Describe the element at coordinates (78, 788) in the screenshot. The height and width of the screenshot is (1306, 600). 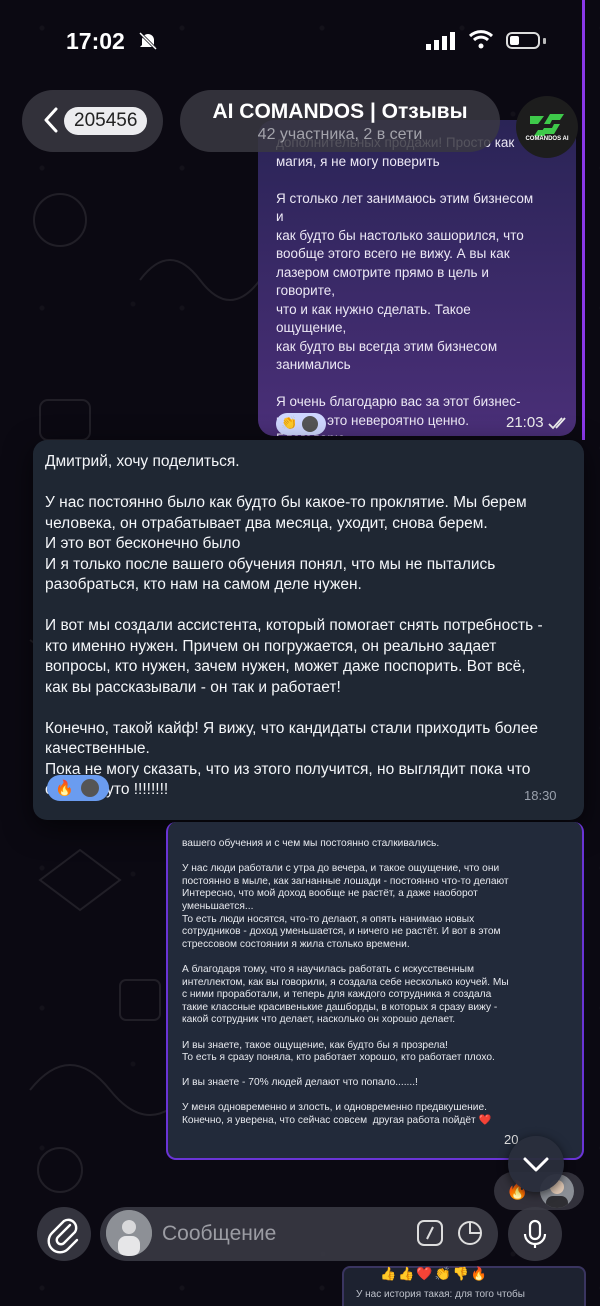
I see `reaction-pill: 🔥` at that location.